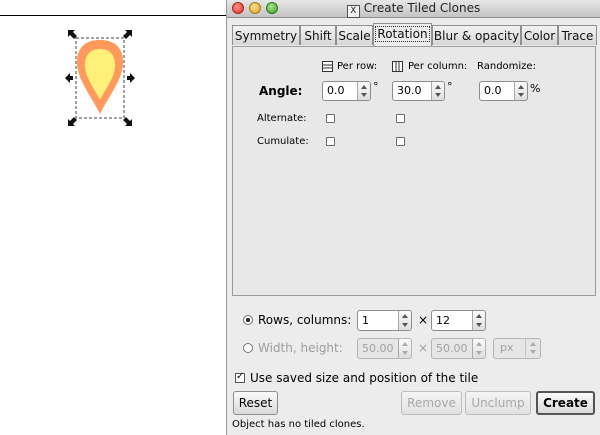 This screenshot has height=435, width=600. Describe the element at coordinates (443, 320) in the screenshot. I see `columns-value: 12` at that location.